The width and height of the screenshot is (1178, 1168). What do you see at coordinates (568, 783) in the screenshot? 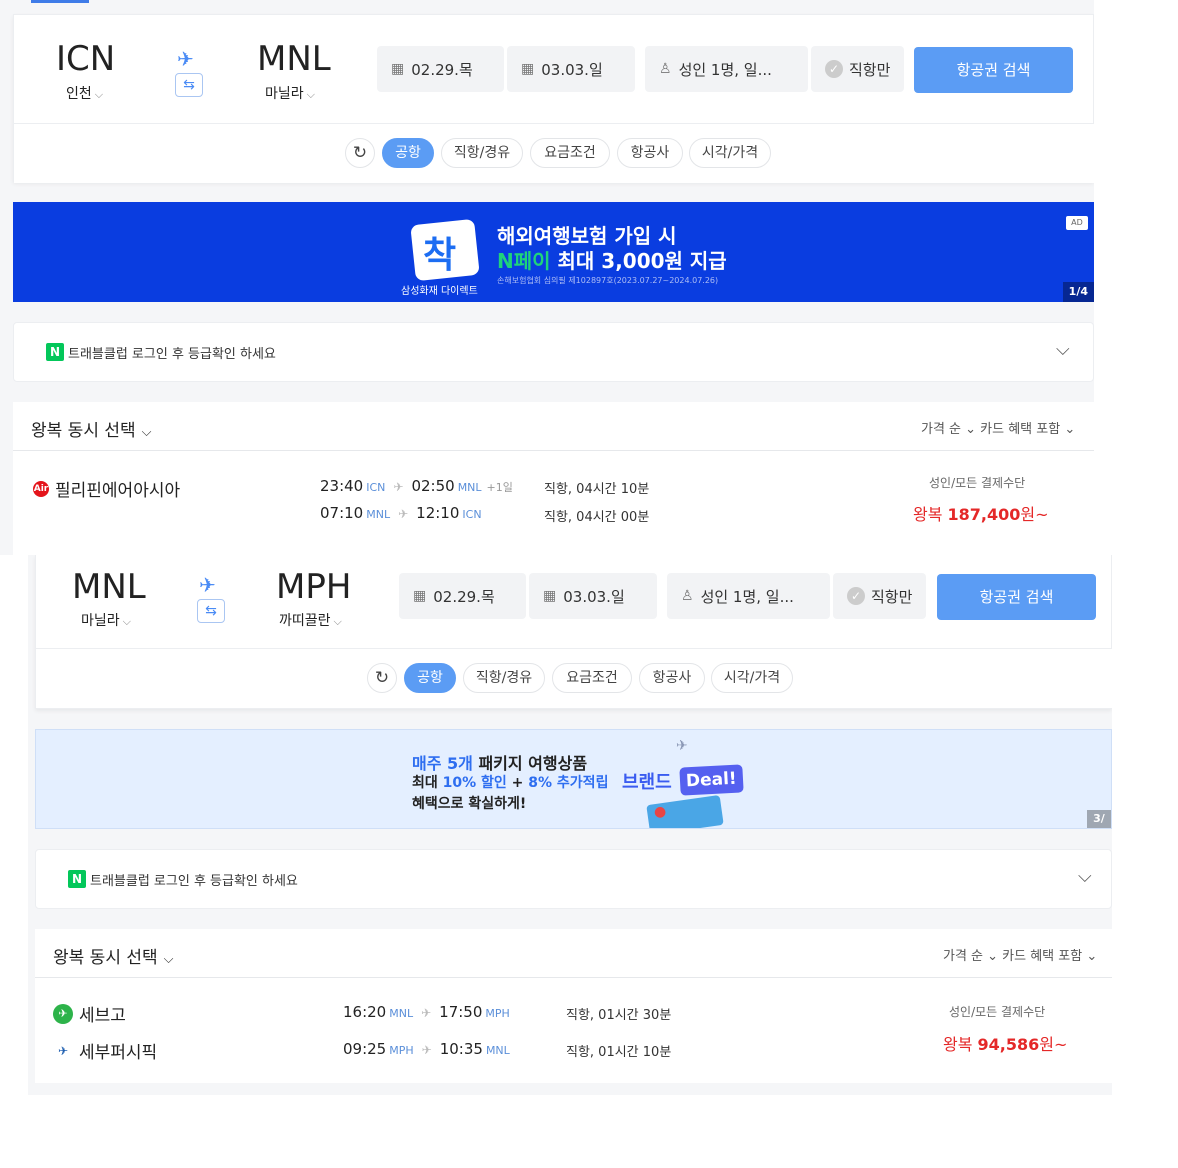
I see `ad-highlight: 8% 추가적립` at bounding box center [568, 783].